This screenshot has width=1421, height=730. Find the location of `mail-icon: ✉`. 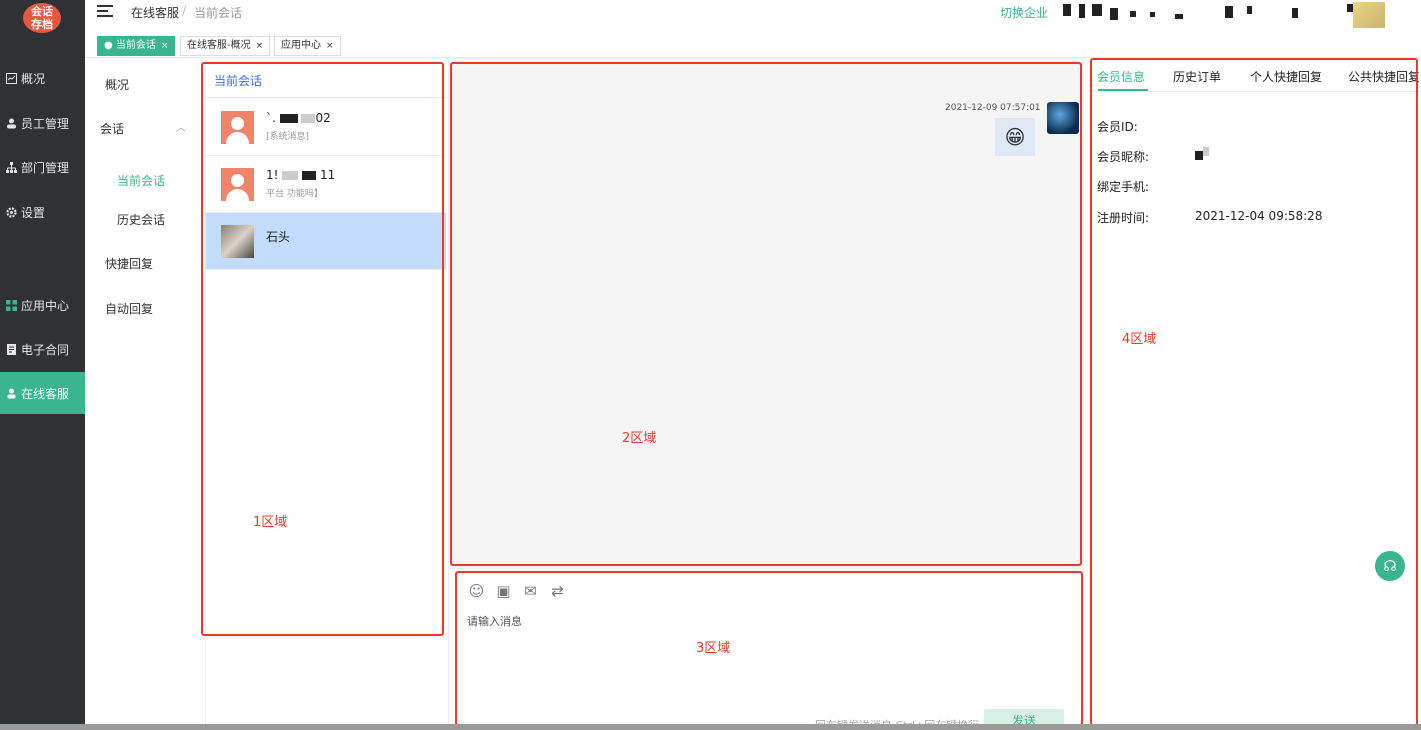

mail-icon: ✉ is located at coordinates (530, 591).